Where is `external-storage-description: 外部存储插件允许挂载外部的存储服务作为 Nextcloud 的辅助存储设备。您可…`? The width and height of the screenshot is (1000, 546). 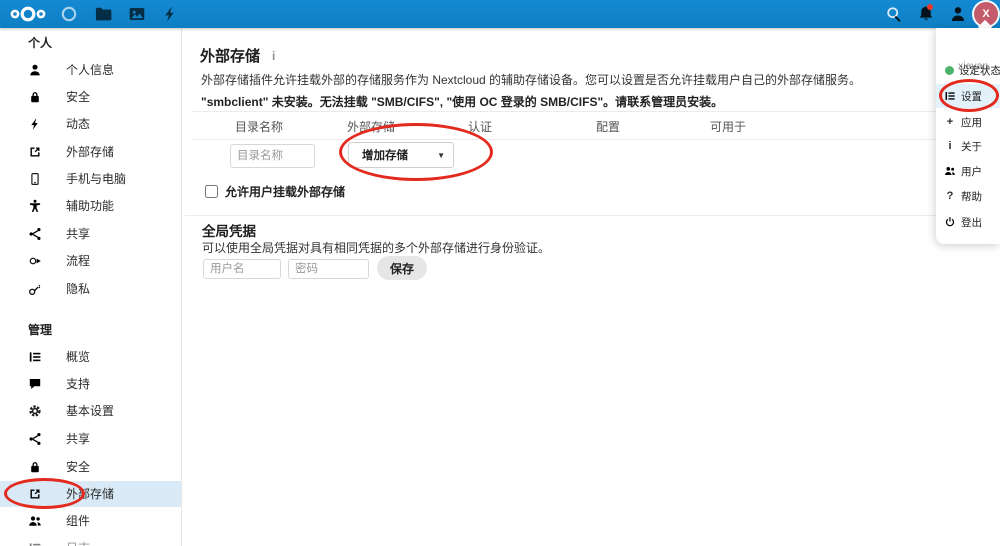
external-storage-description: 外部存储插件允许挂载外部的存储服务作为 Nextcloud 的辅助存储设备。您可… is located at coordinates (531, 80).